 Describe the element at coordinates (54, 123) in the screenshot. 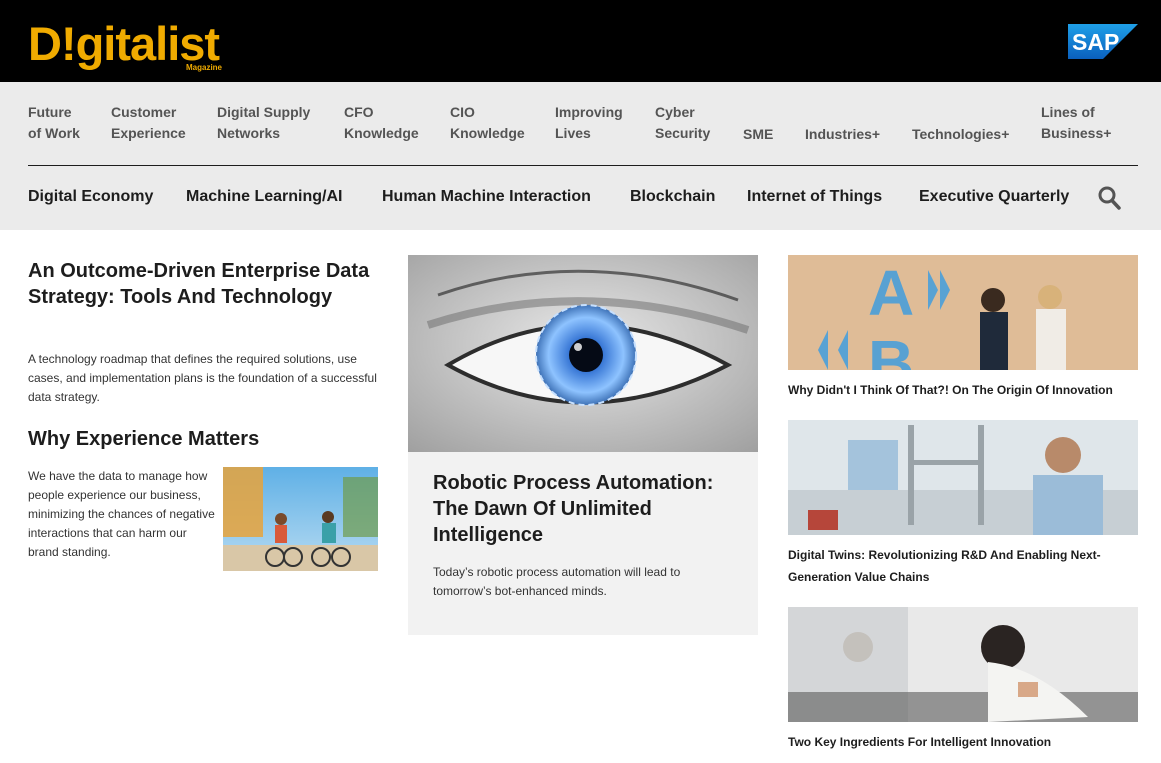

I see `nav-future-of-work: Future of Work` at that location.